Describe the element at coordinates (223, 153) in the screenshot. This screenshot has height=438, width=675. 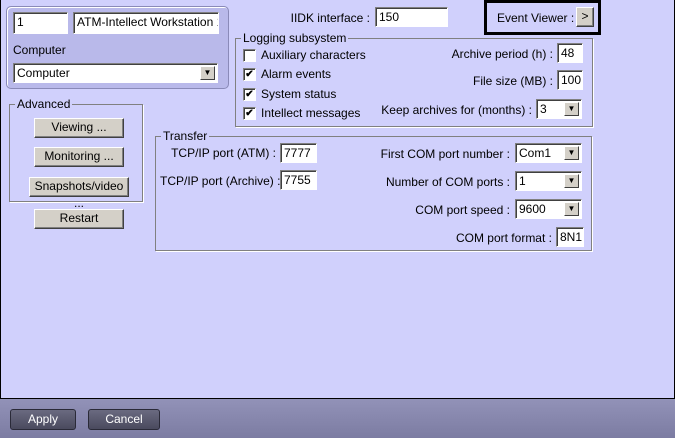
I see `tcp-atm-label: TCP/IP port (ATM) :` at that location.